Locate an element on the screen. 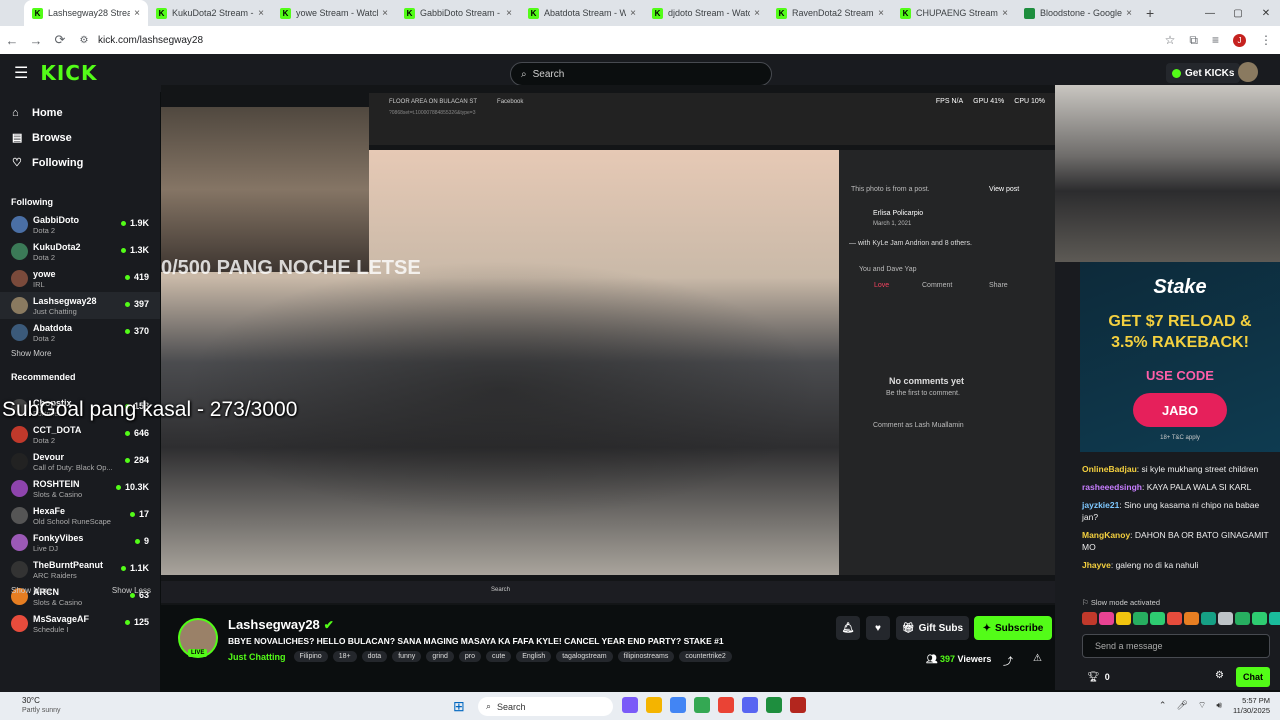 The height and width of the screenshot is (720, 1280). browser-tab: K GabbiDoto Stream - Wa × is located at coordinates (458, 13).